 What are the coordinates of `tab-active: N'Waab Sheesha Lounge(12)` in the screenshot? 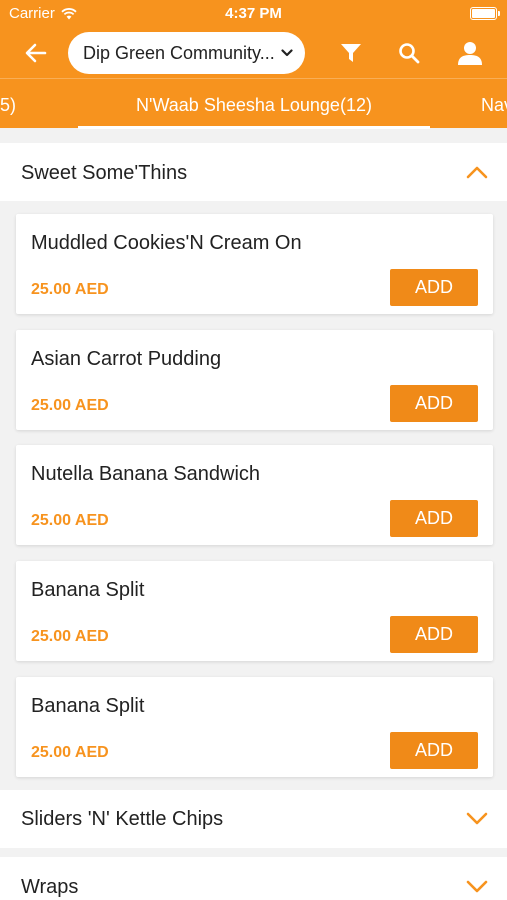 It's located at (254, 105).